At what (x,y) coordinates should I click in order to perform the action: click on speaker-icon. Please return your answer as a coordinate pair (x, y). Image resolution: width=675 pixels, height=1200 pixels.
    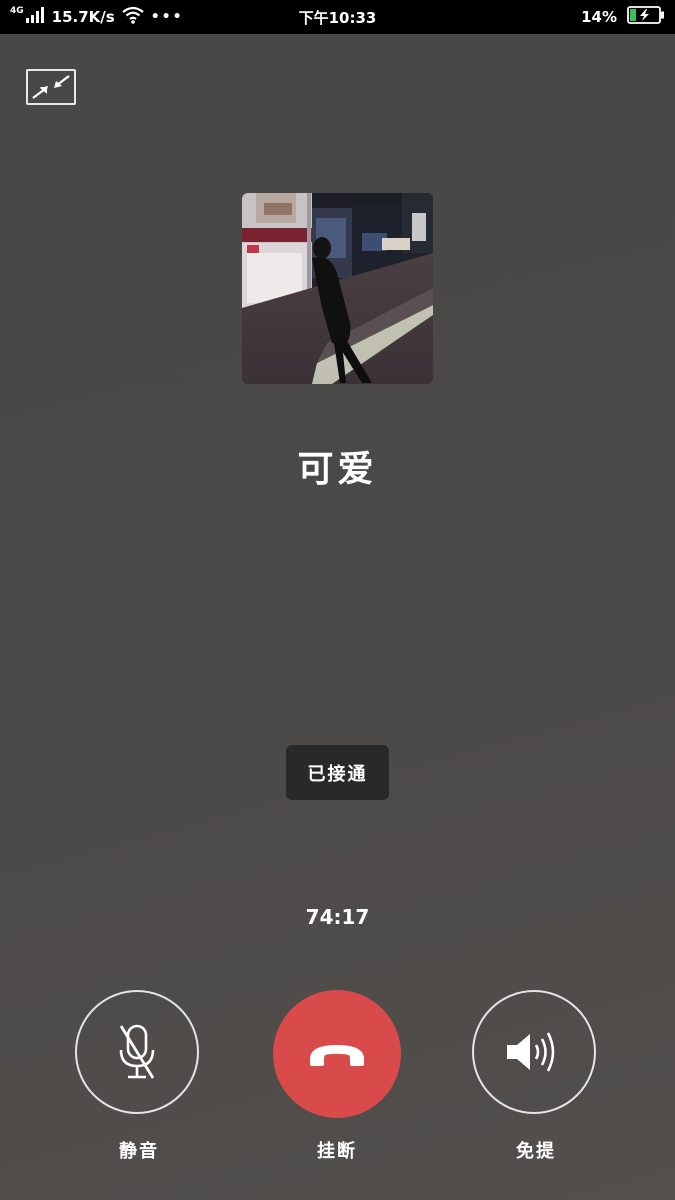
    Looking at the image, I should click on (531, 1052).